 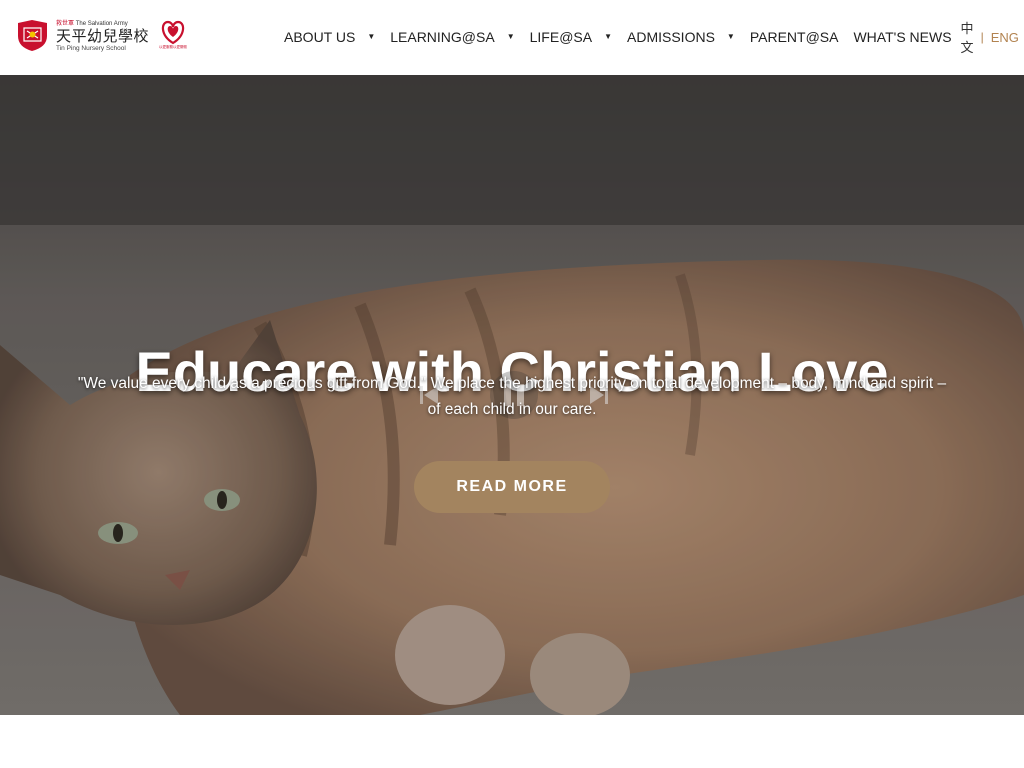 I want to click on school-name-cn: 天平幼兒學校, so click(x=103, y=36).